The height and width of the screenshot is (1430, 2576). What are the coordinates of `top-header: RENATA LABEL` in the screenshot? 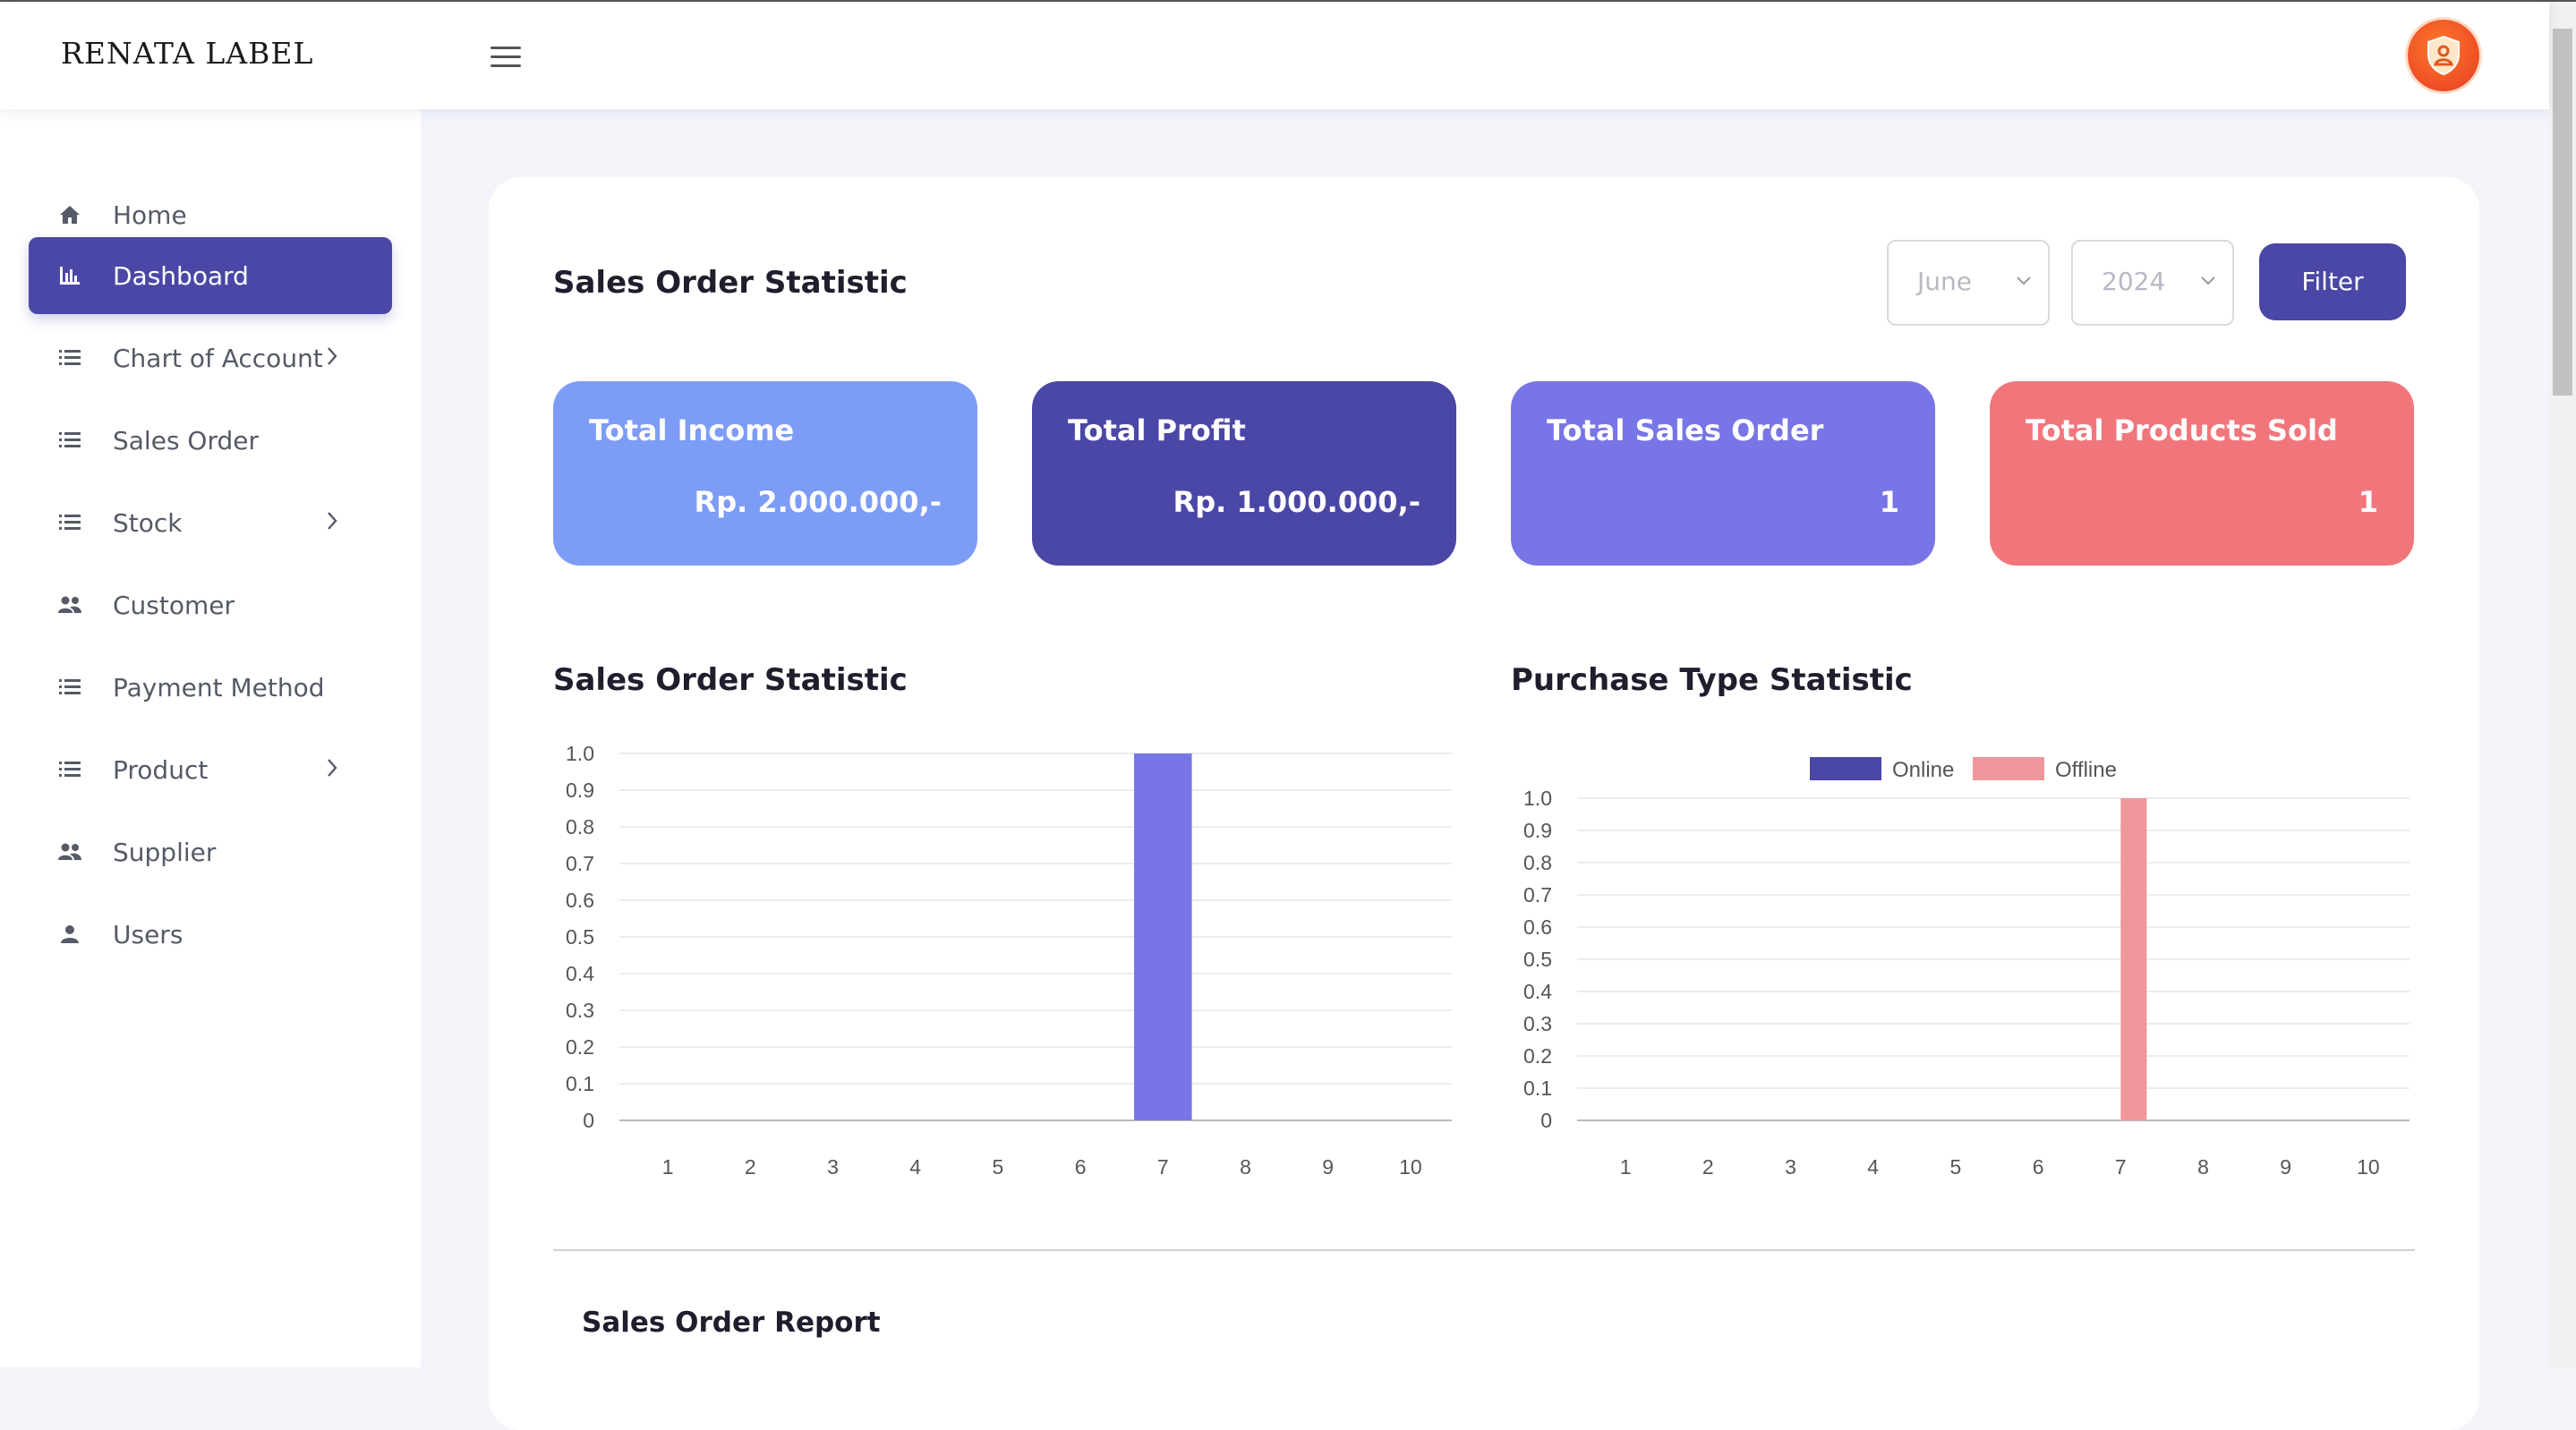 It's located at (1274, 56).